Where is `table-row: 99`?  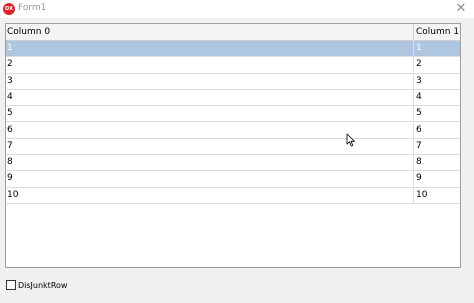 table-row: 99 is located at coordinates (233, 179).